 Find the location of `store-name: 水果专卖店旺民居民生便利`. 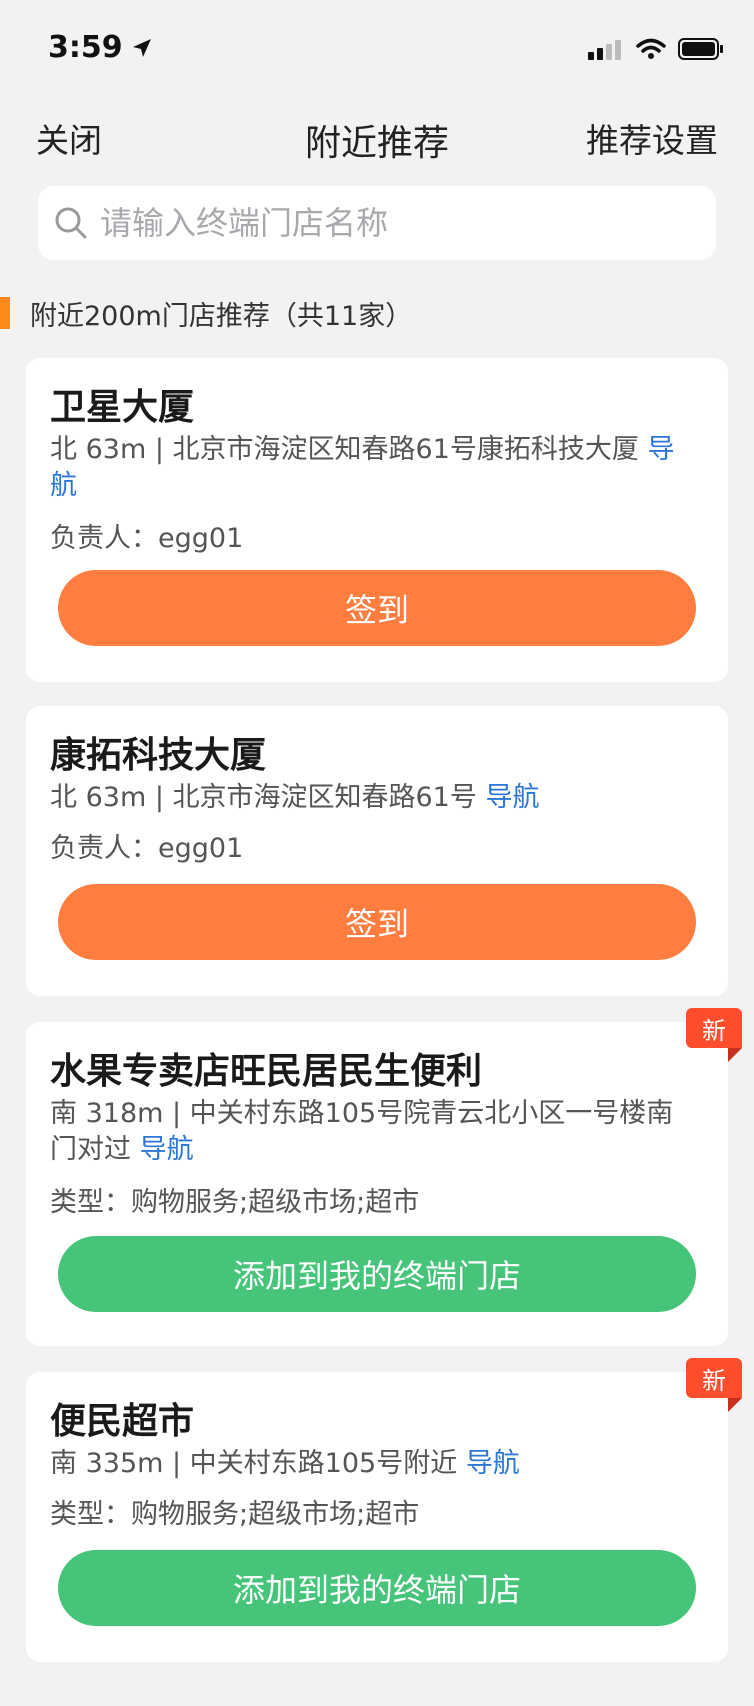

store-name: 水果专卖店旺民居民生便利 is located at coordinates (266, 1071).